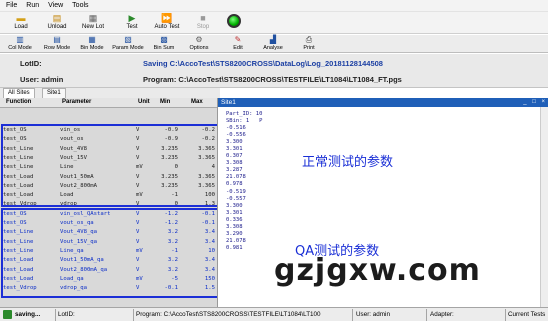  I want to click on unload-button: ▤ Unload, so click(57, 23).